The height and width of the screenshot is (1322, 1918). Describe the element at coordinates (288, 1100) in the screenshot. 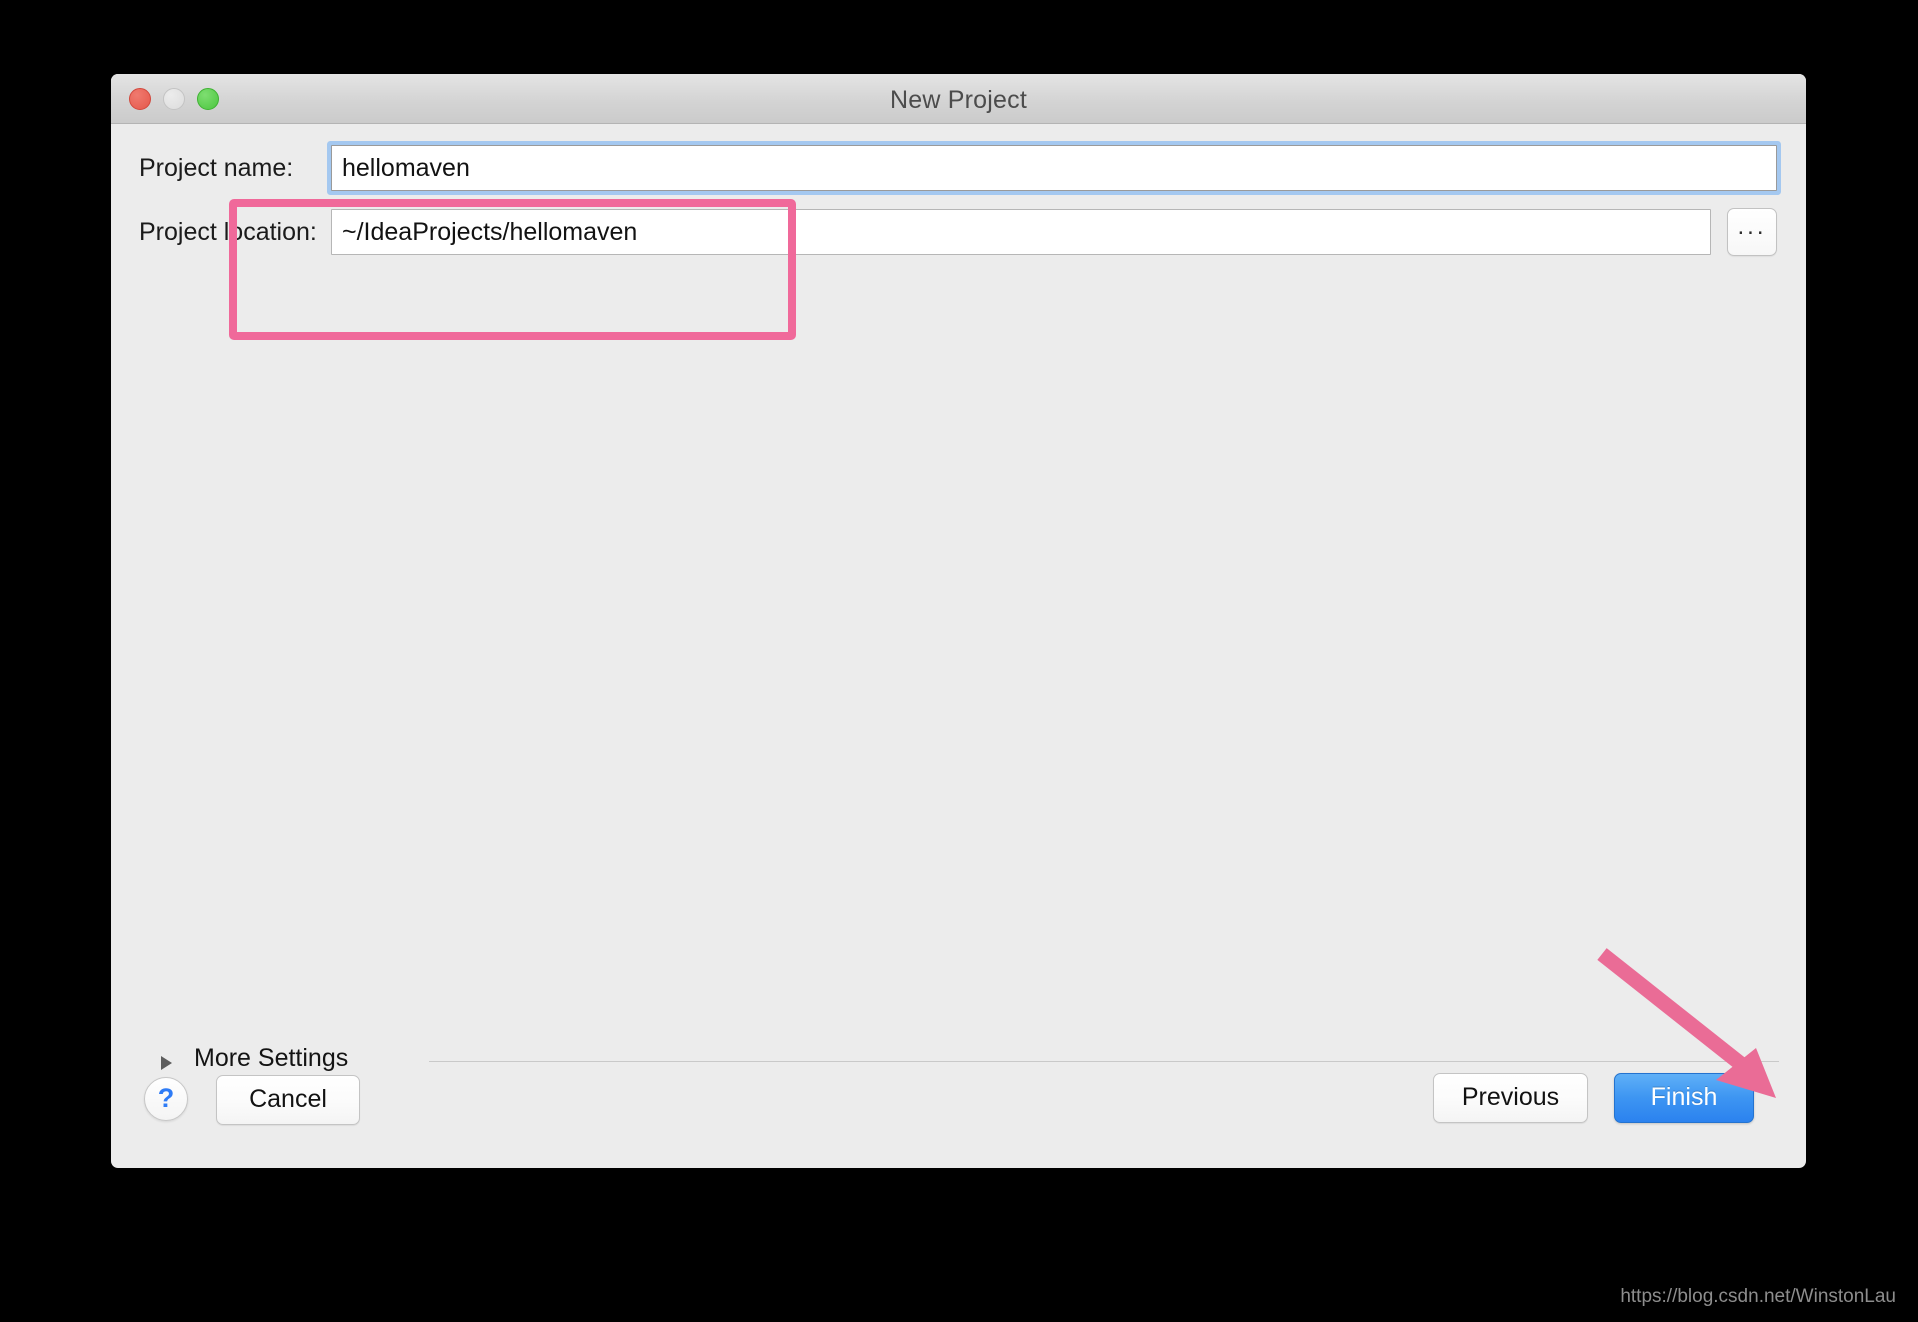

I see `cancel-button: Cancel` at that location.